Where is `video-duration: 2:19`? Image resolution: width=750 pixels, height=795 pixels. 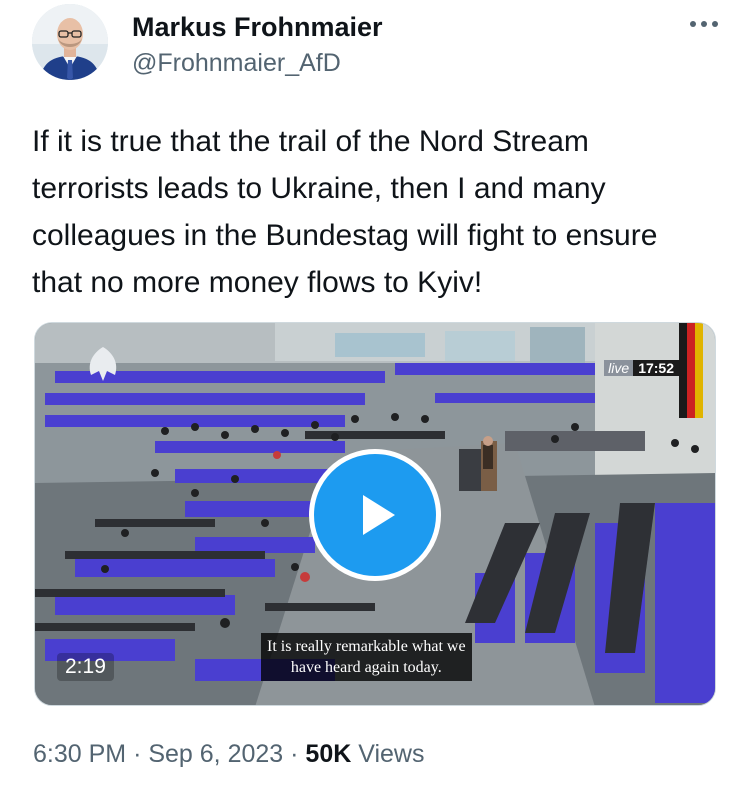 video-duration: 2:19 is located at coordinates (85, 667).